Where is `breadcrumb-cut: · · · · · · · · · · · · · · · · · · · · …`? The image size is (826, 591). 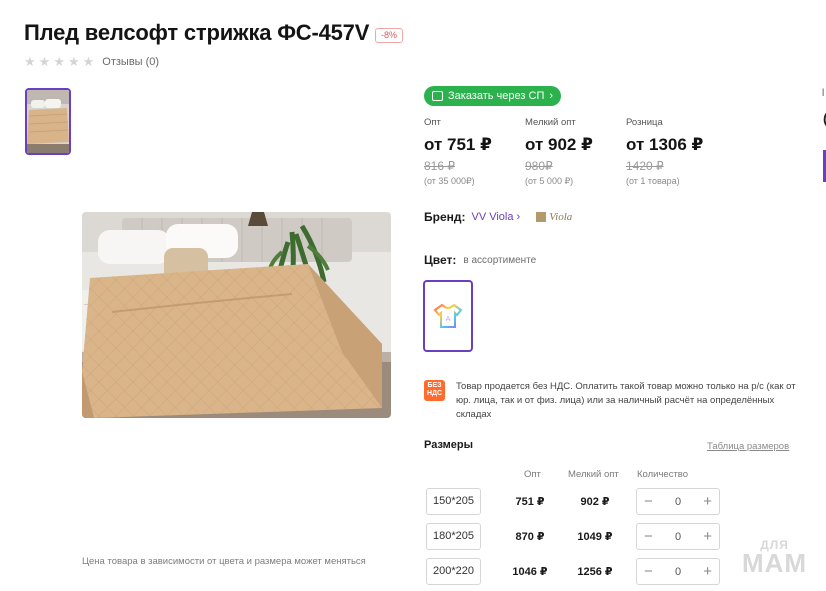
breadcrumb-cut: · · · · · · · · · · · · · · · · · · · · … is located at coordinates (203, 2).